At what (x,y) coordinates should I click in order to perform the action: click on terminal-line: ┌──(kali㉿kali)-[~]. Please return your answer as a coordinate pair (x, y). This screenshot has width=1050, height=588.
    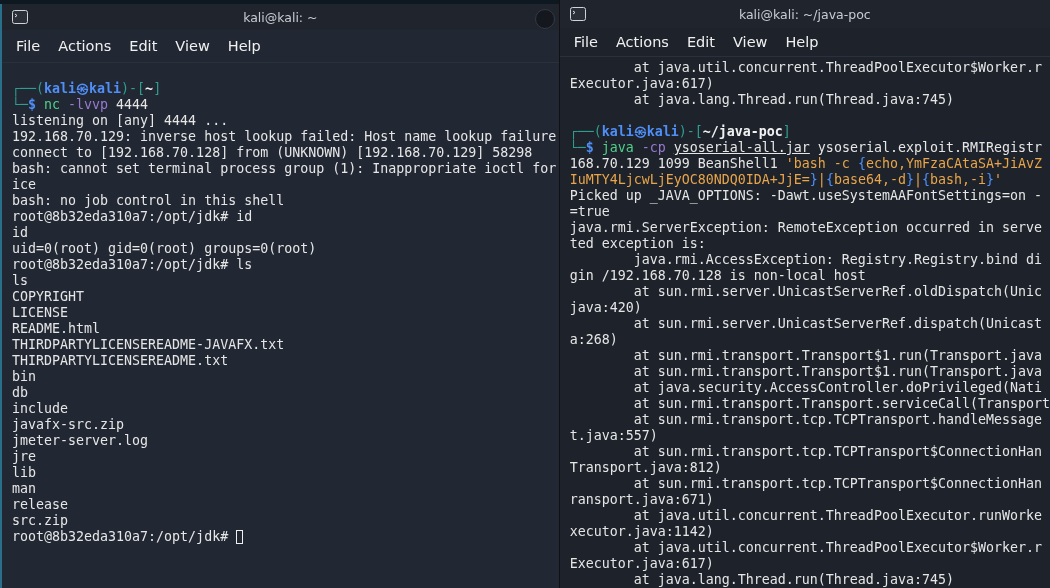
    Looking at the image, I should click on (87, 89).